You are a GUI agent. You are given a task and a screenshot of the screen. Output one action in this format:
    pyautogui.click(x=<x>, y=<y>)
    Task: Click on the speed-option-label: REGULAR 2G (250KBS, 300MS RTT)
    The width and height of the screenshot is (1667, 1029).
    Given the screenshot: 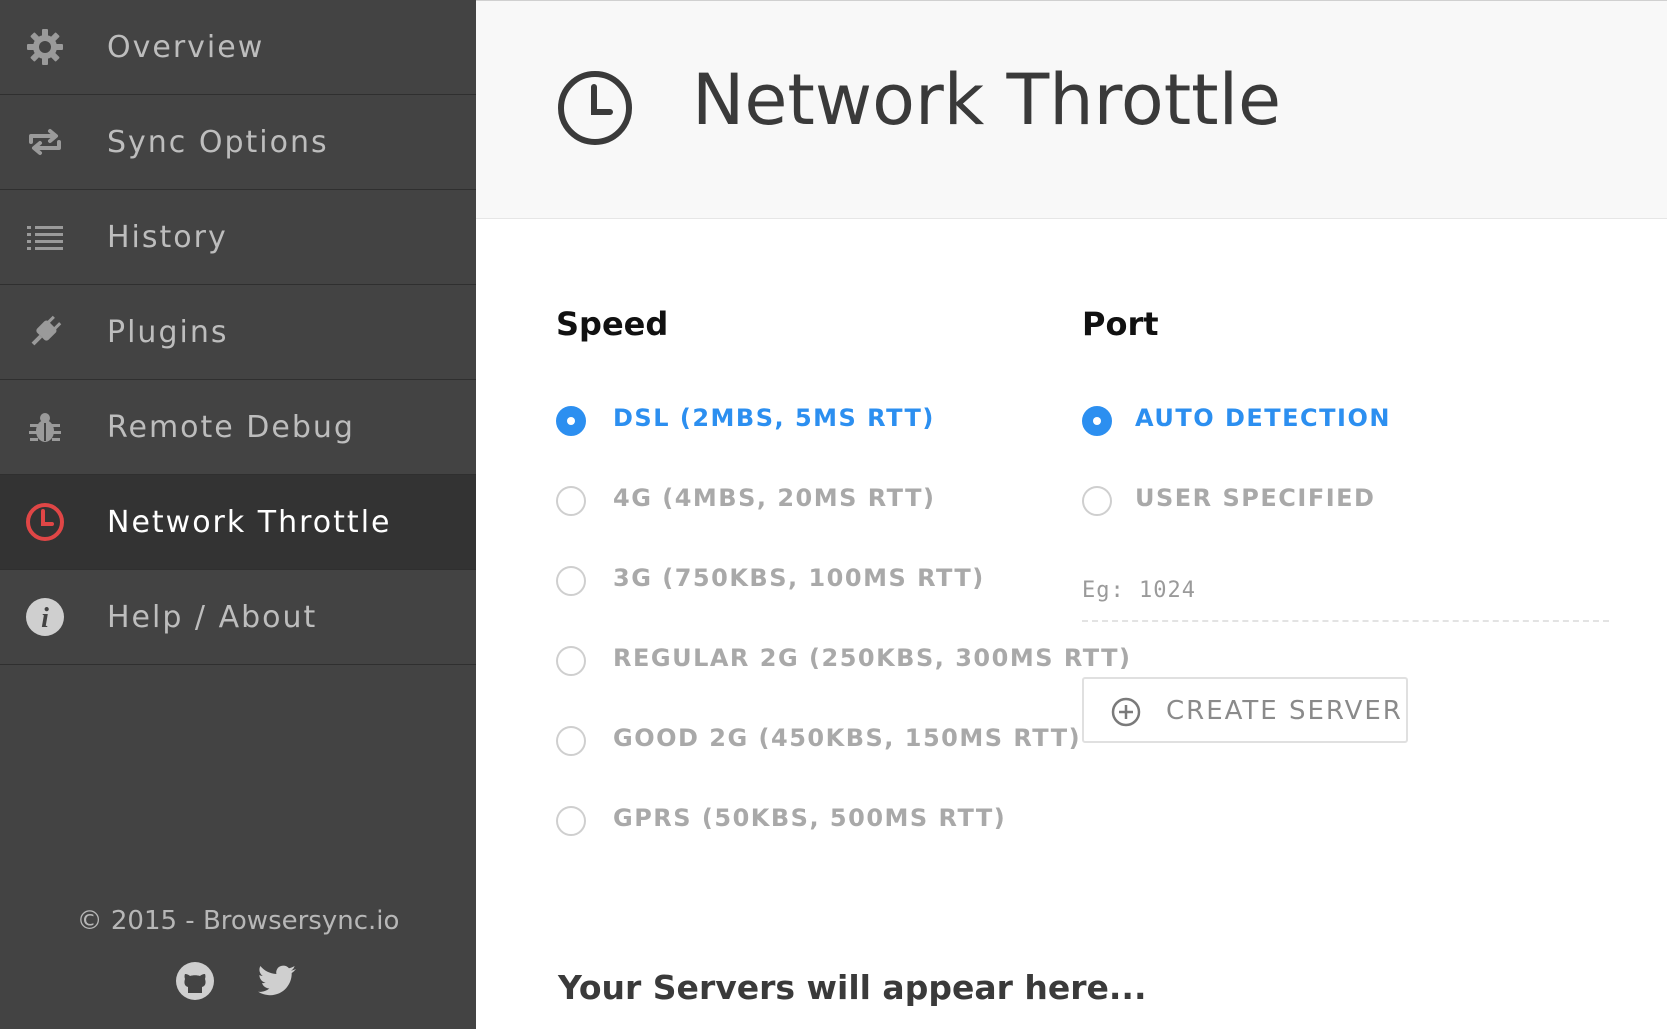 What is the action you would take?
    pyautogui.click(x=872, y=658)
    